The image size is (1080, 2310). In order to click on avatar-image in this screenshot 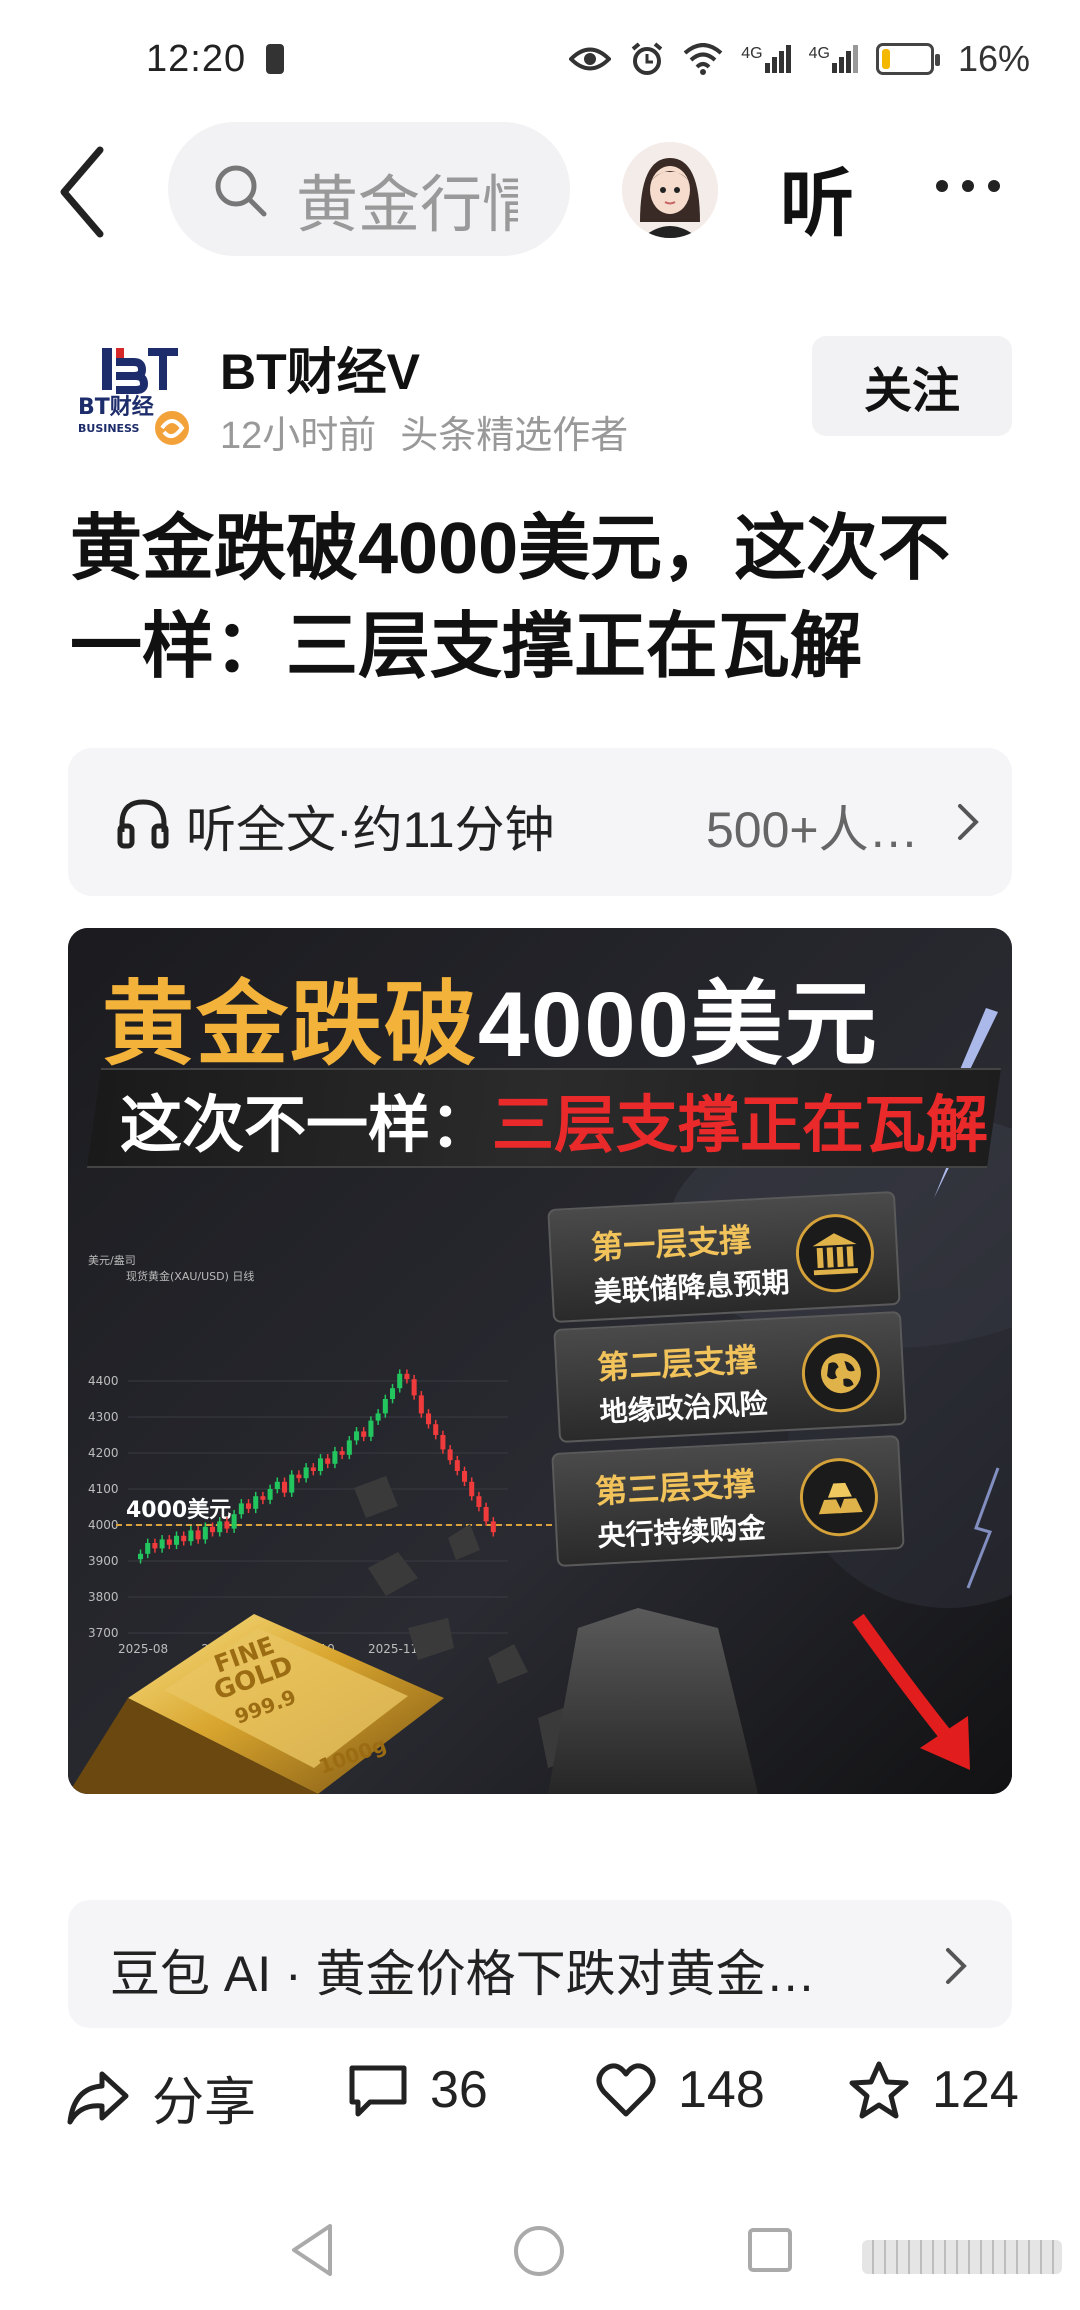, I will do `click(670, 190)`.